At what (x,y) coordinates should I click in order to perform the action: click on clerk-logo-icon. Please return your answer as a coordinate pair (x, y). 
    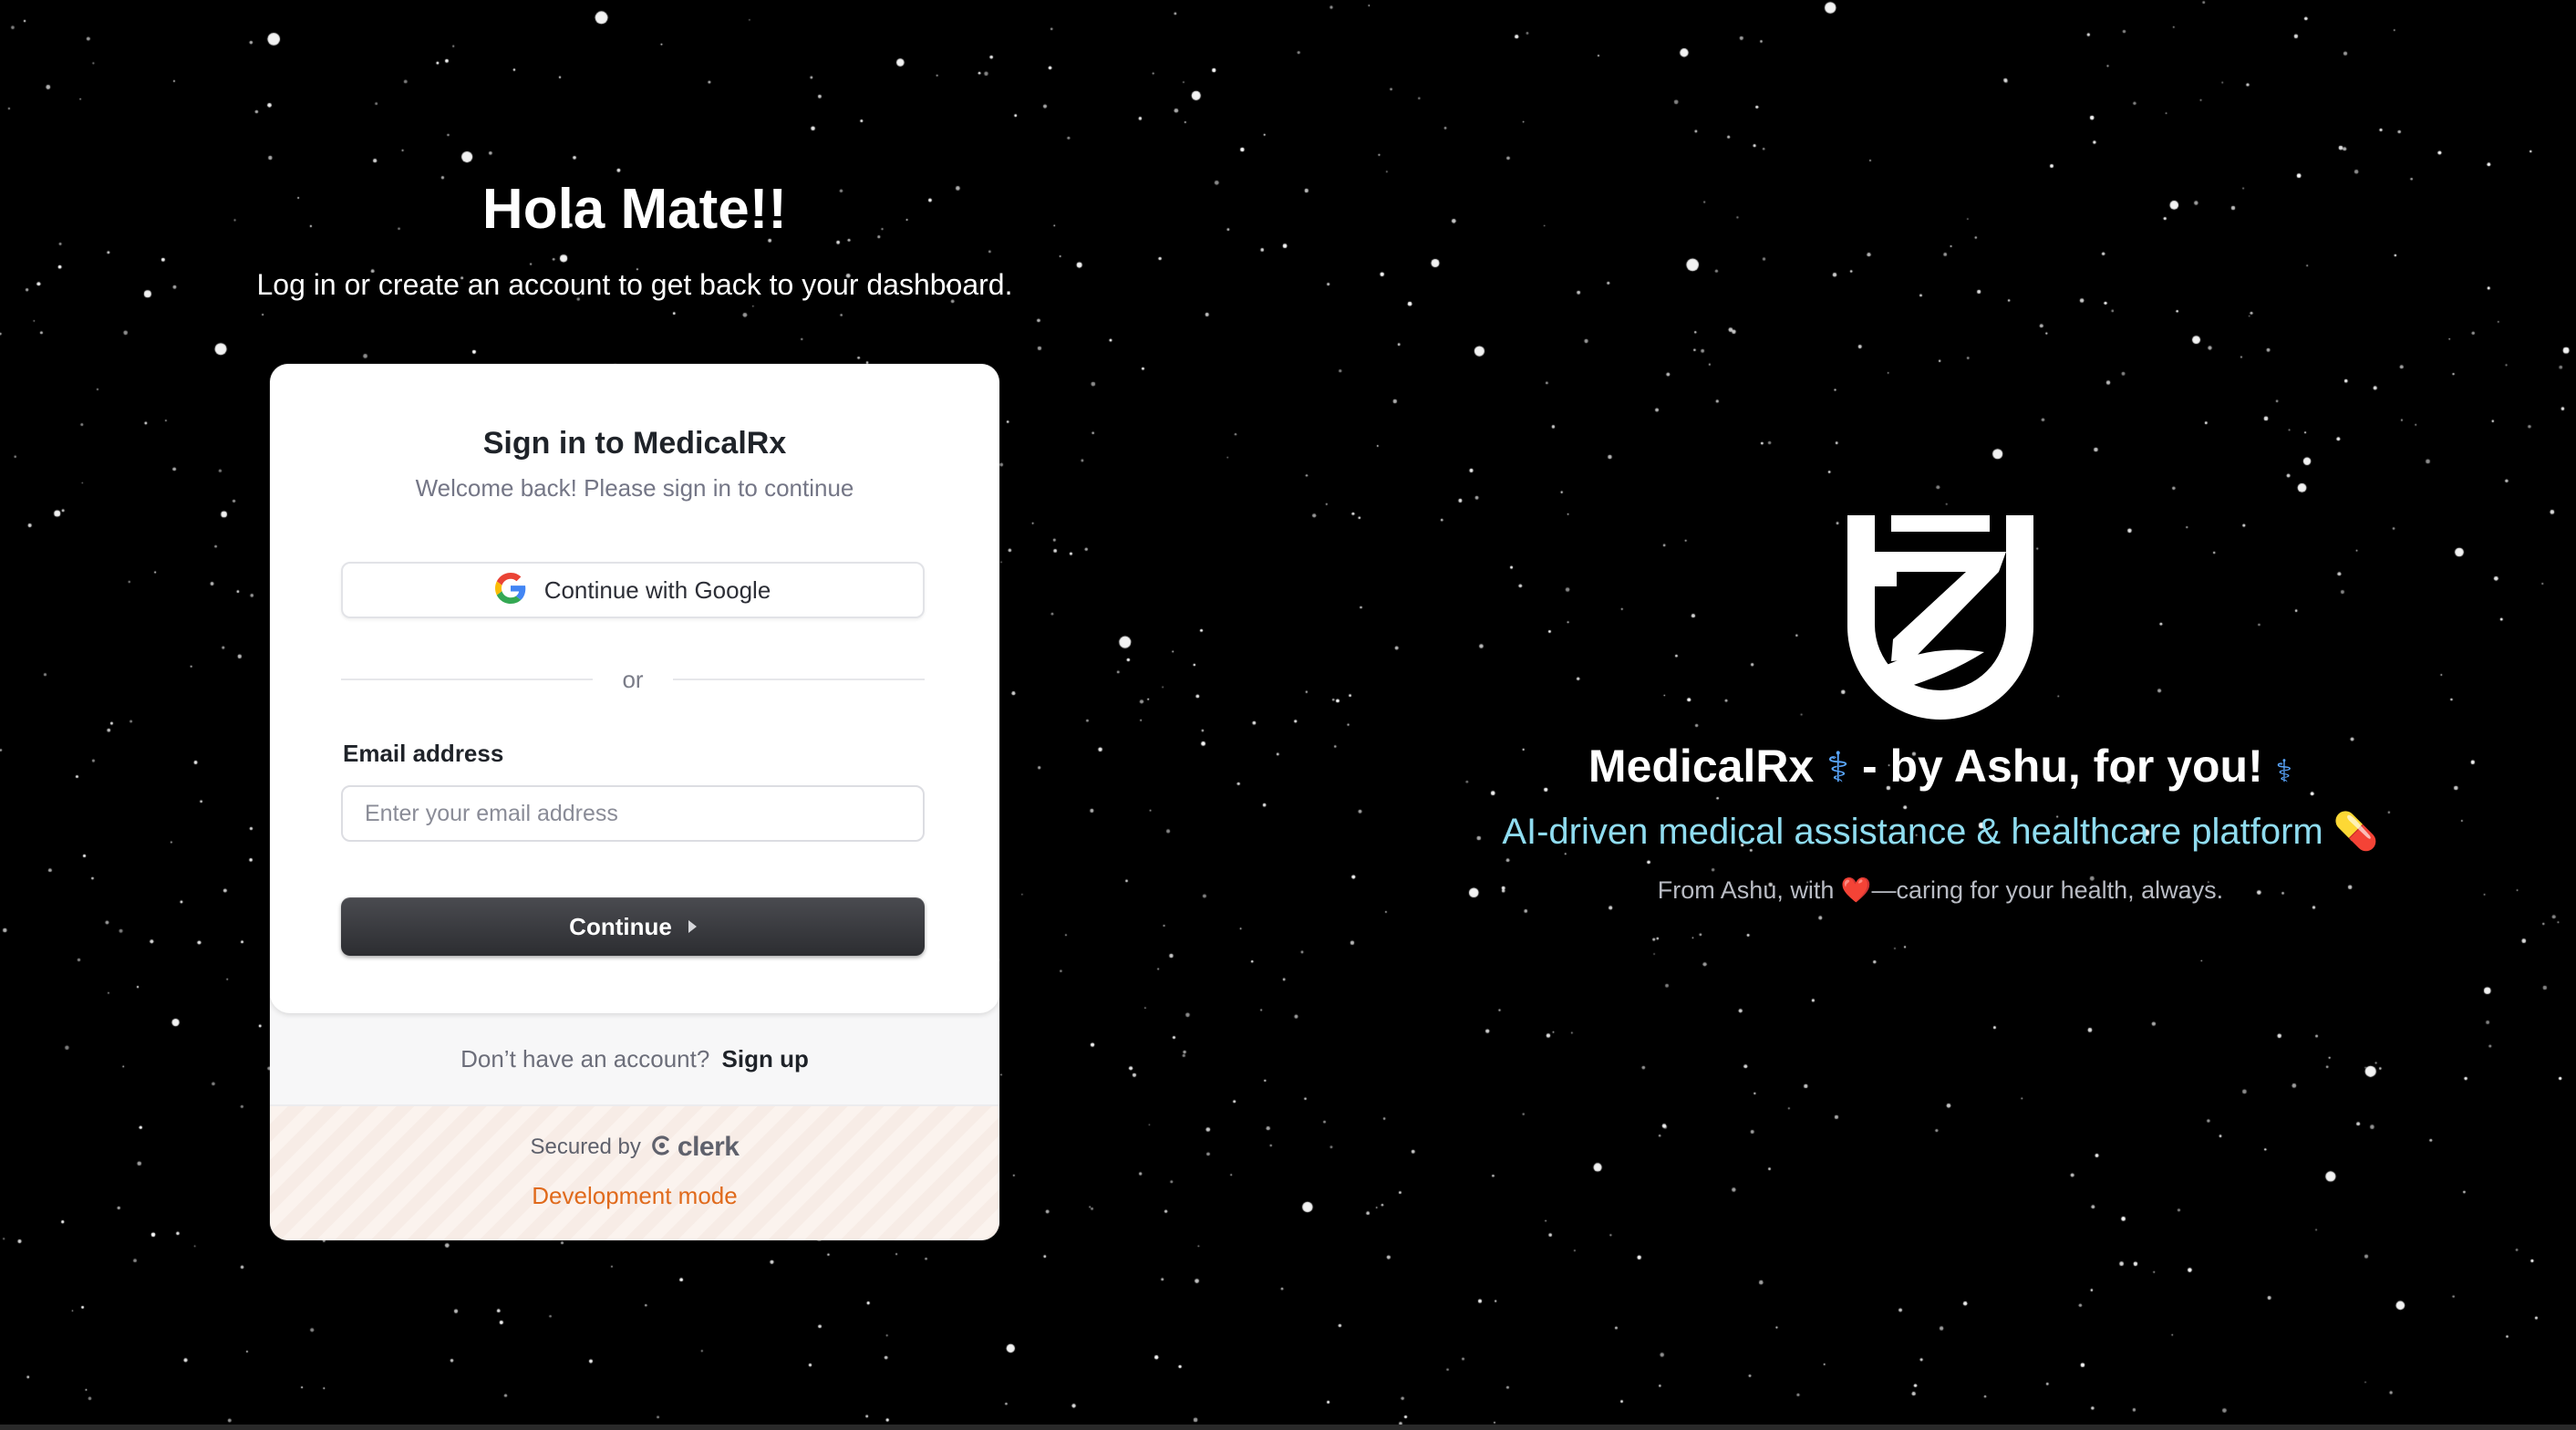
    Looking at the image, I should click on (662, 1148).